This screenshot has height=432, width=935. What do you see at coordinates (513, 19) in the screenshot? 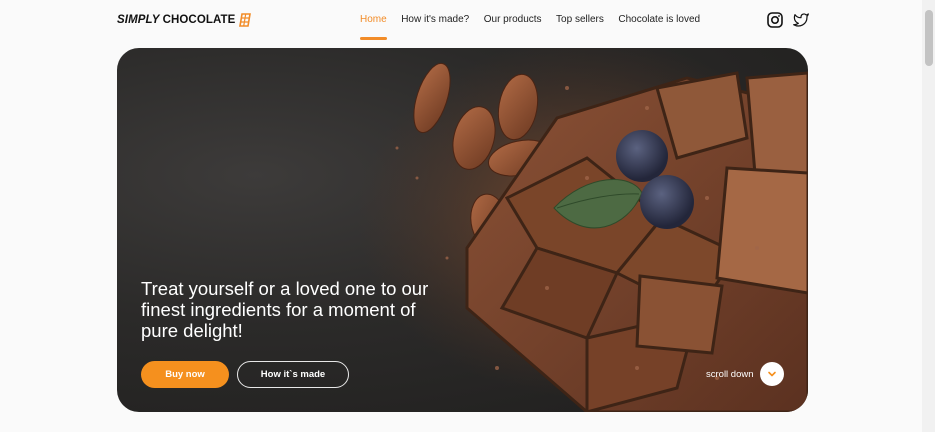
I see `nav-item-our-products: Our products` at bounding box center [513, 19].